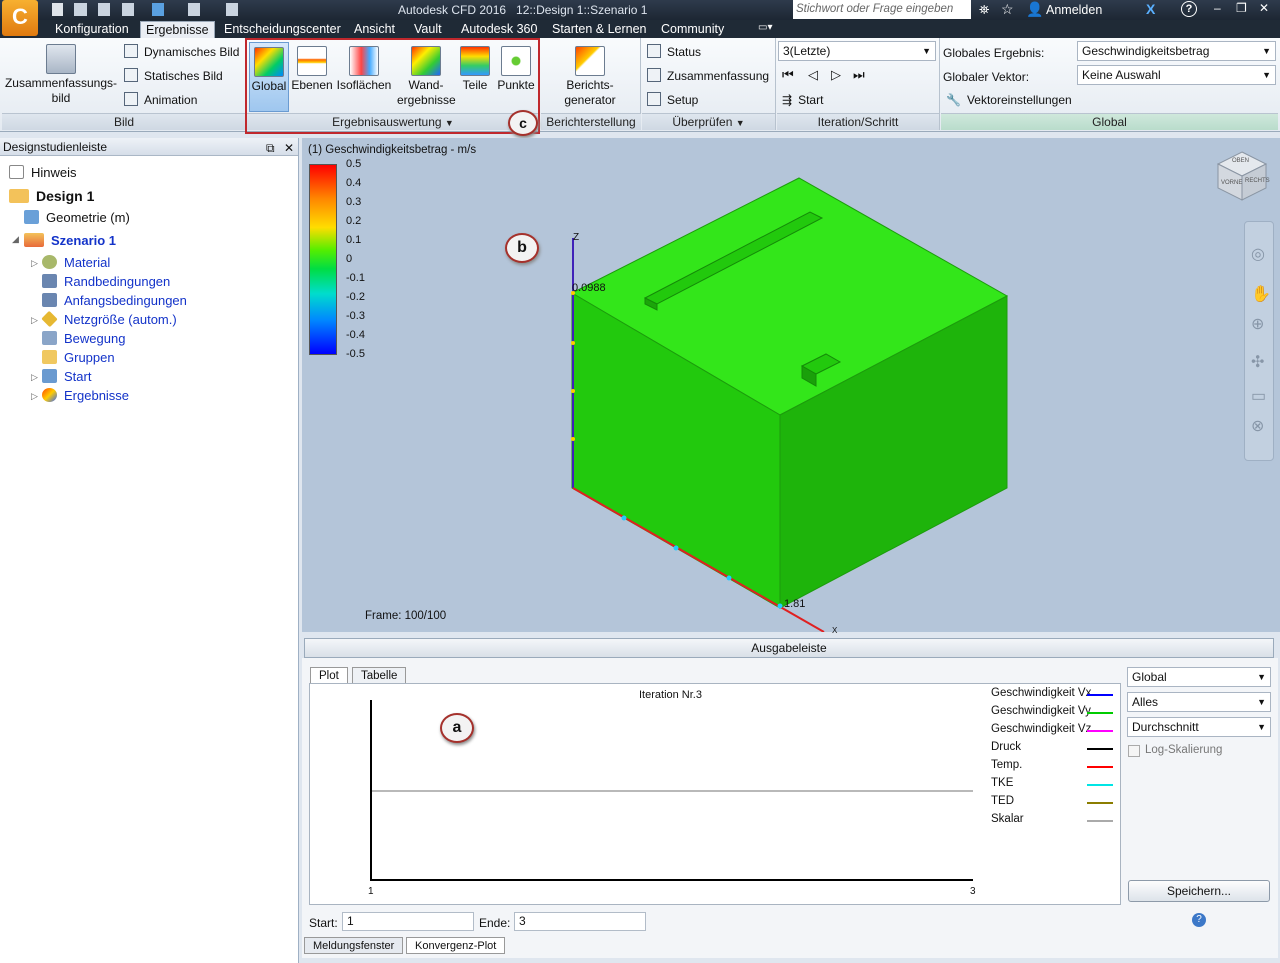  What do you see at coordinates (1257, 181) in the screenshot?
I see `view-cube-right: RECHTS` at bounding box center [1257, 181].